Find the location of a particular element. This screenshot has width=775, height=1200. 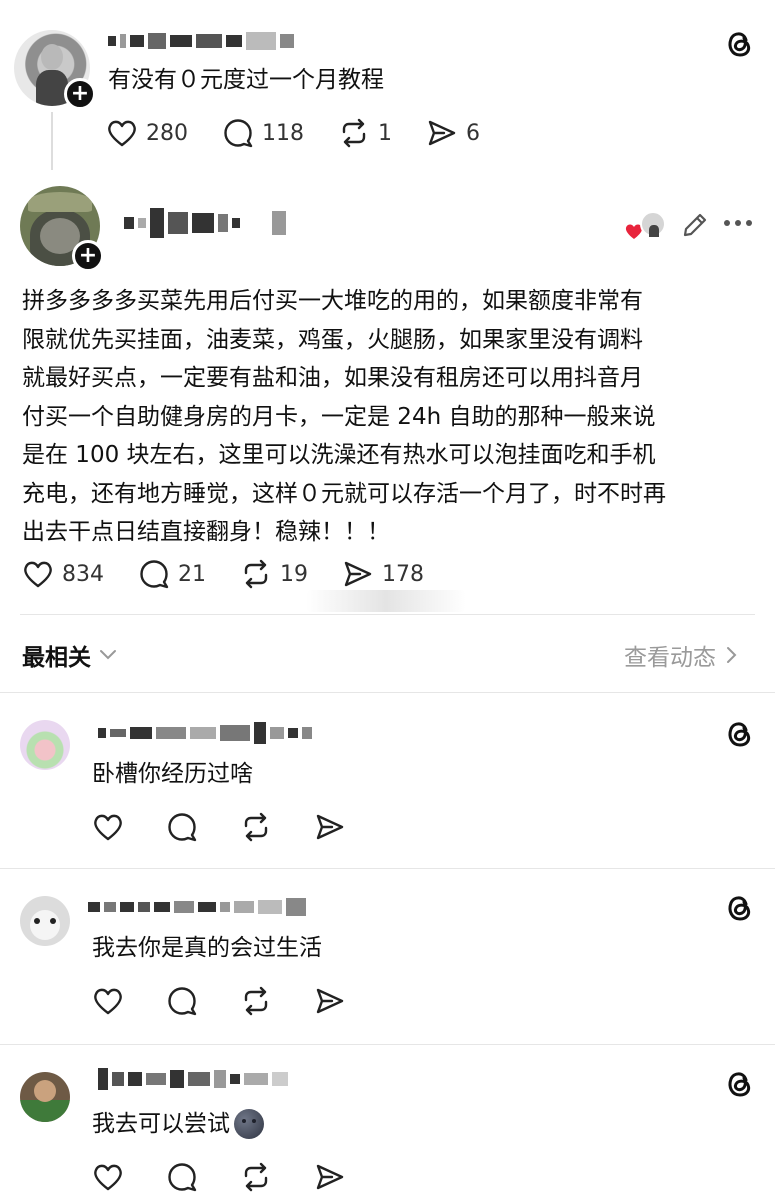

like-button: 834 is located at coordinates (63, 574).